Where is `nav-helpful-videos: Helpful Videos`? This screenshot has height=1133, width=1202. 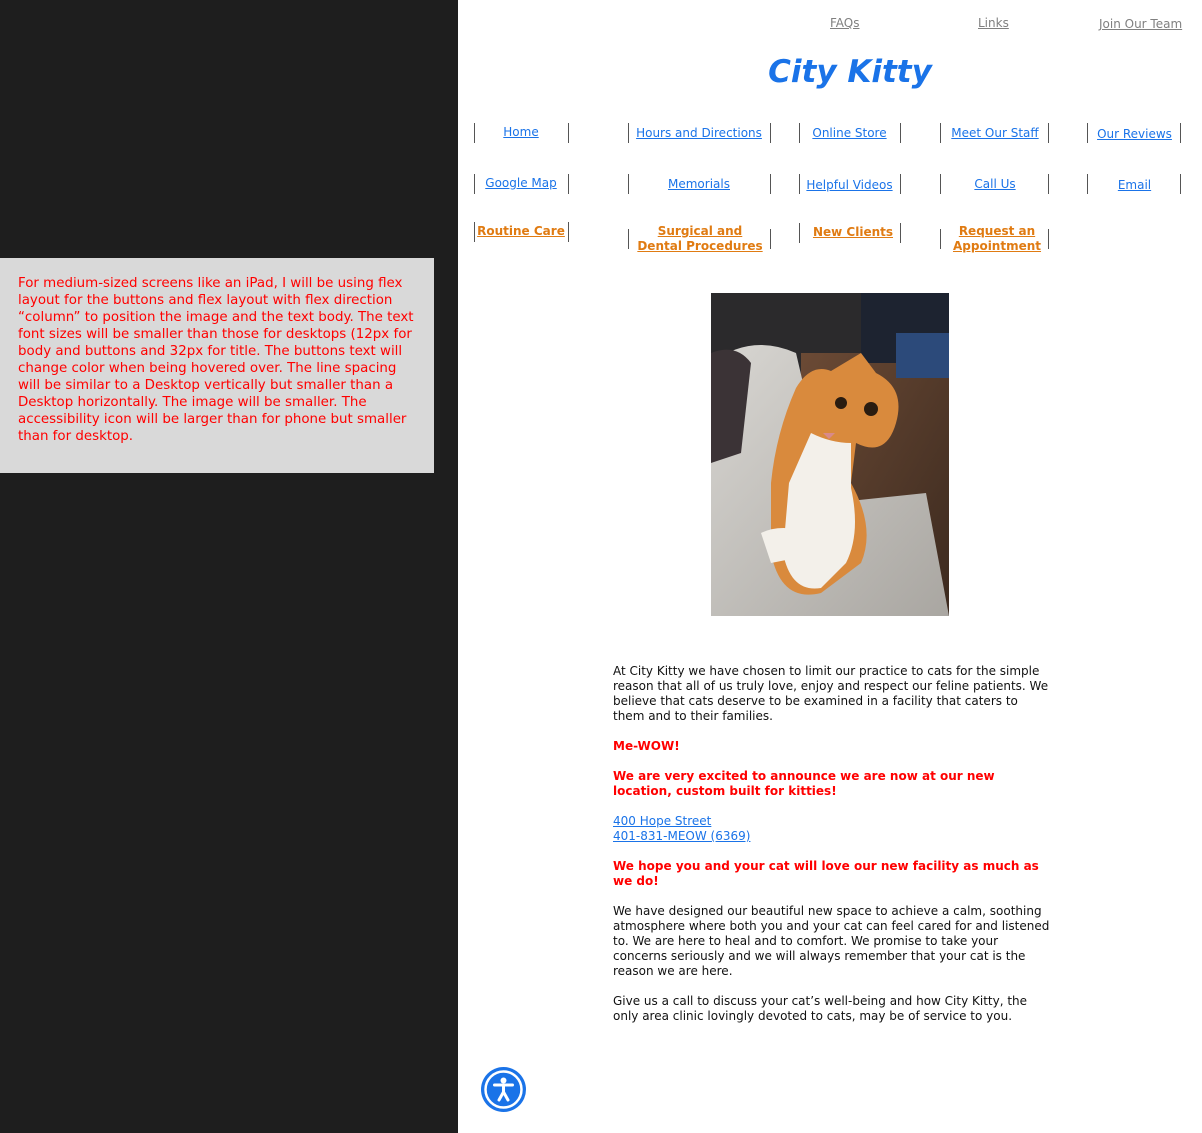 nav-helpful-videos: Helpful Videos is located at coordinates (849, 185).